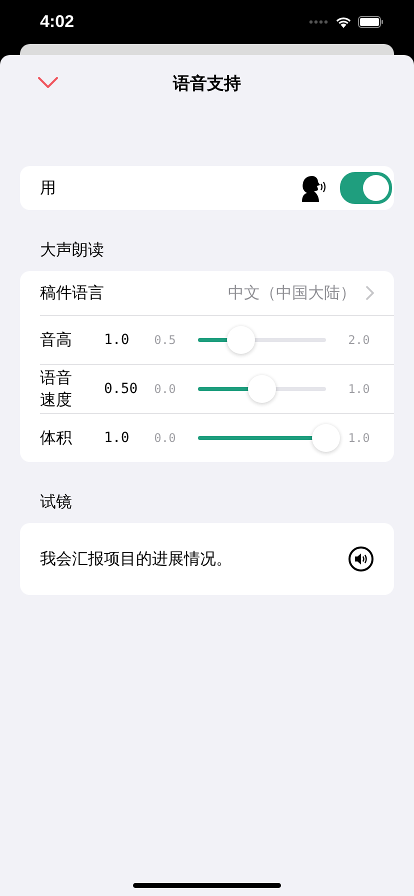 This screenshot has height=896, width=414. What do you see at coordinates (343, 22) in the screenshot?
I see `wifi-icon` at bounding box center [343, 22].